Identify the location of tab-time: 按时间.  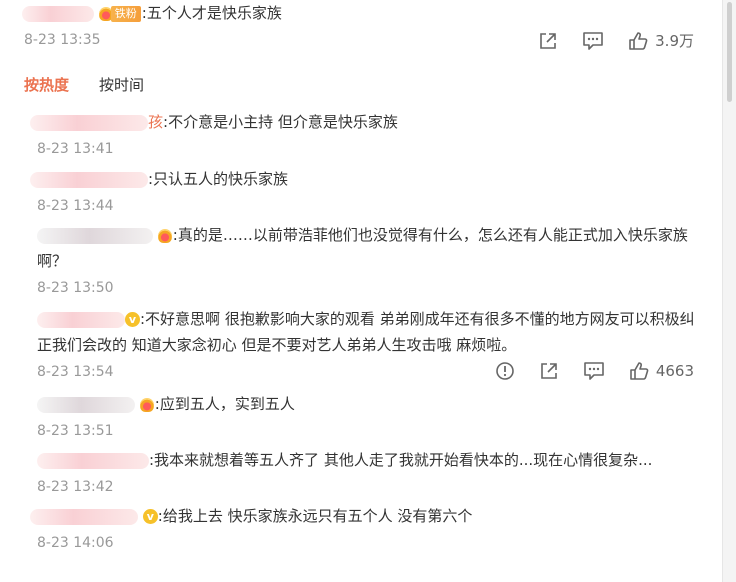
(121, 84).